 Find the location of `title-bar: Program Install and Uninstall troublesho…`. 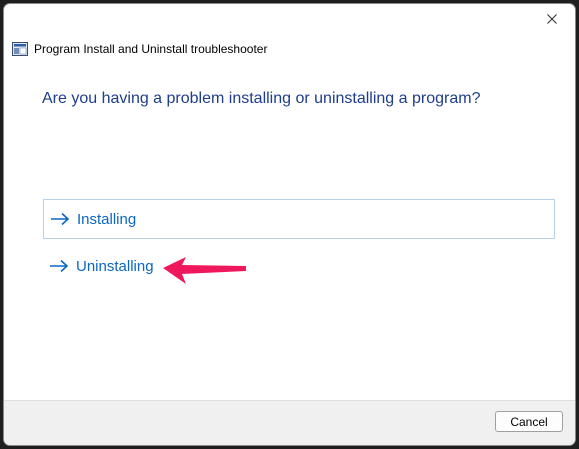

title-bar: Program Install and Uninstall troublesho… is located at coordinates (139, 49).